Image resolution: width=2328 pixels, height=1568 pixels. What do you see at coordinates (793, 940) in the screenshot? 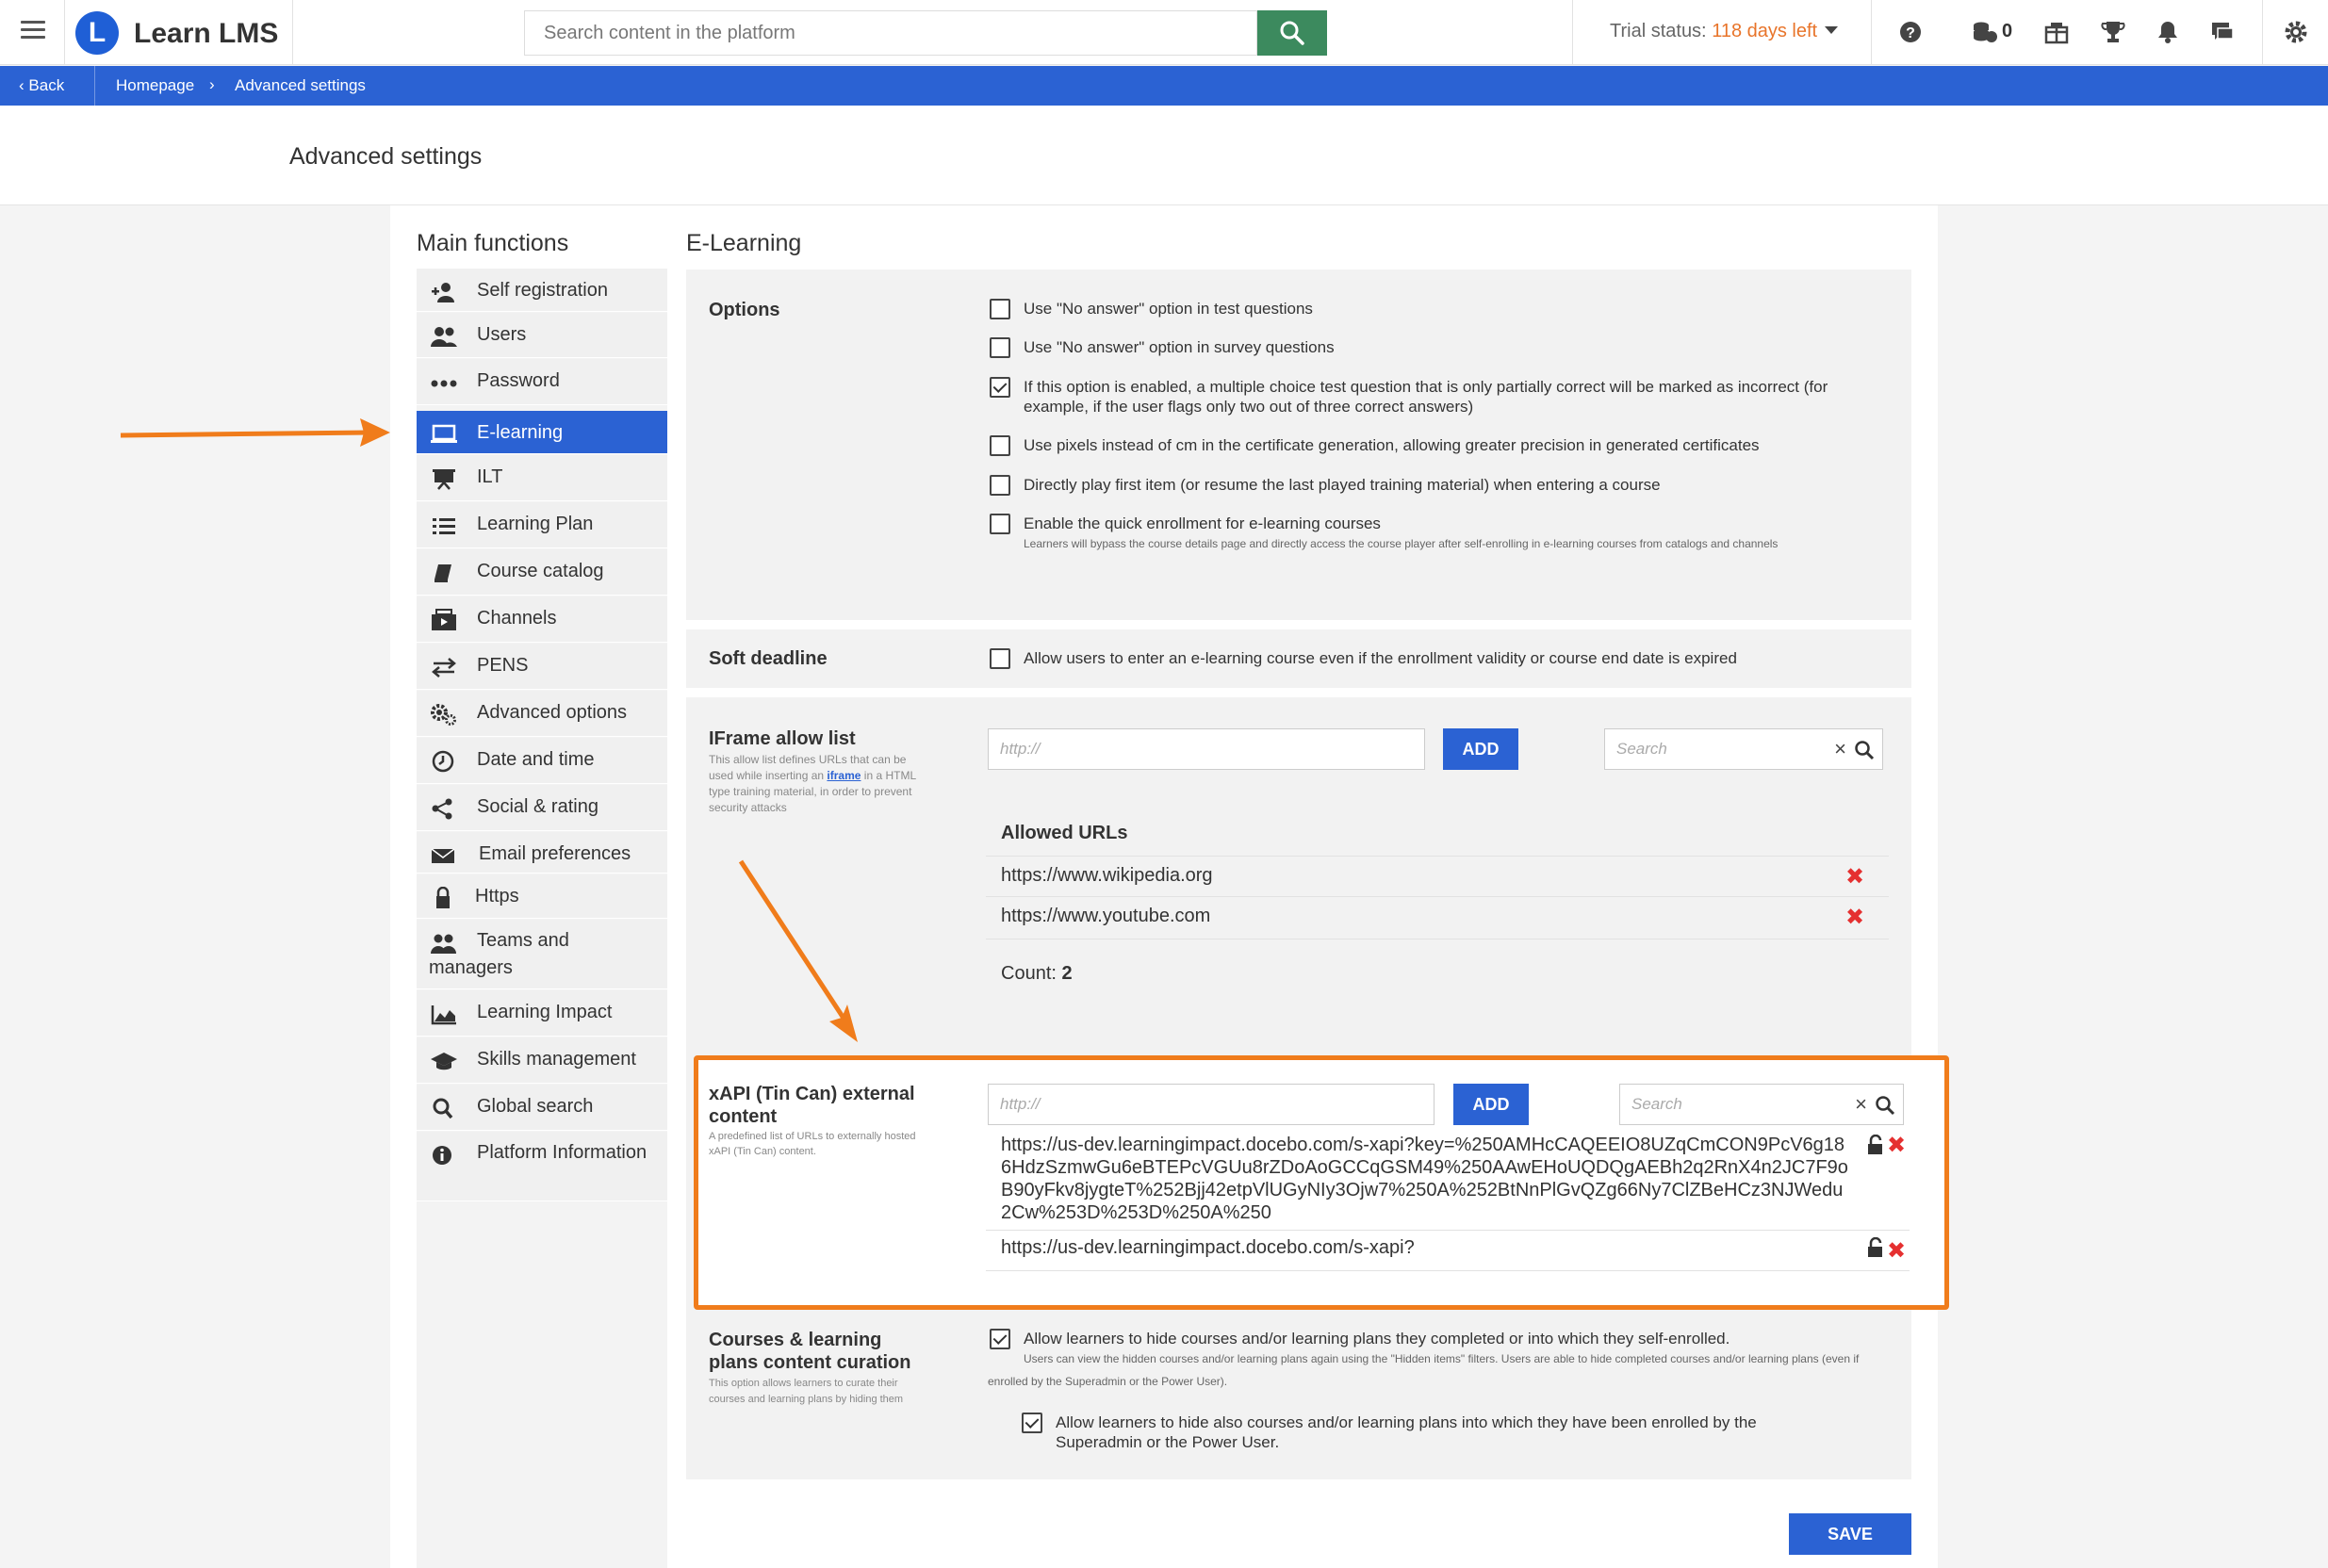
I see `arrow-to-xapi` at bounding box center [793, 940].